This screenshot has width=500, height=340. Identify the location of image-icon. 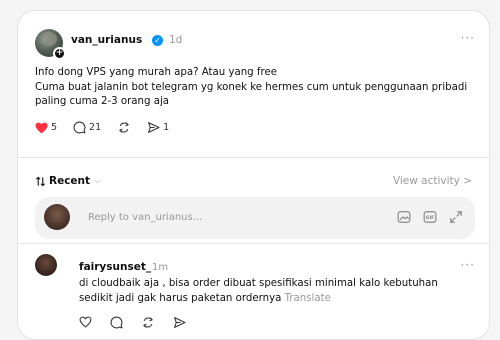
(404, 217).